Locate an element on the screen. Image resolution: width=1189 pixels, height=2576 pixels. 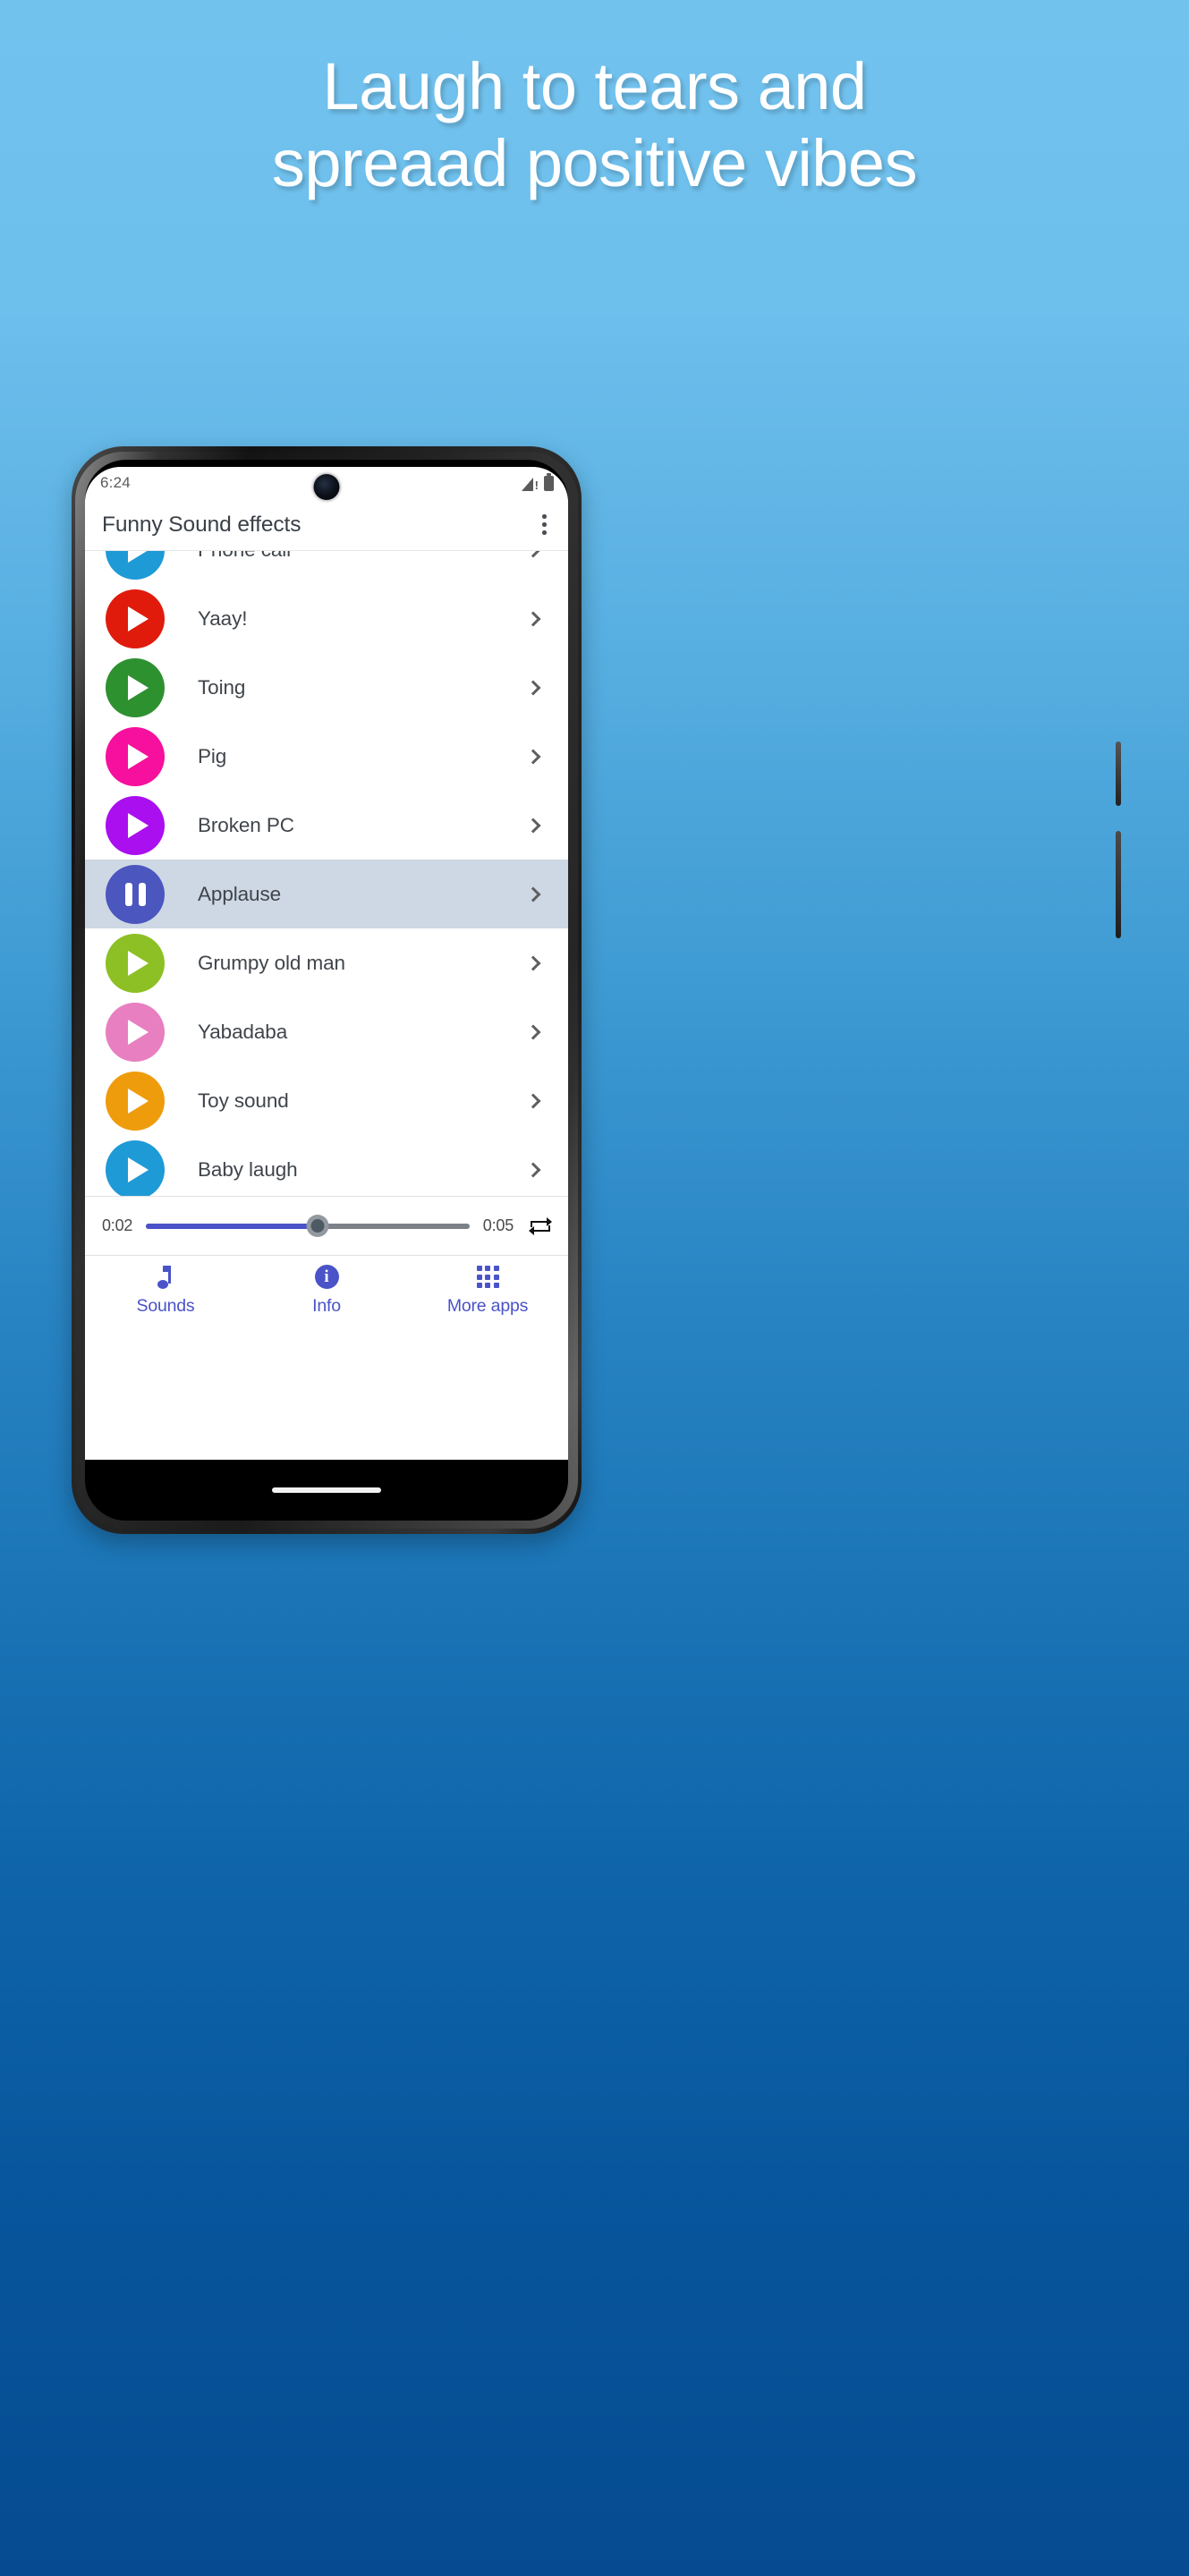
sound-list: Phone call Yaay! Toing is located at coordinates (326, 873).